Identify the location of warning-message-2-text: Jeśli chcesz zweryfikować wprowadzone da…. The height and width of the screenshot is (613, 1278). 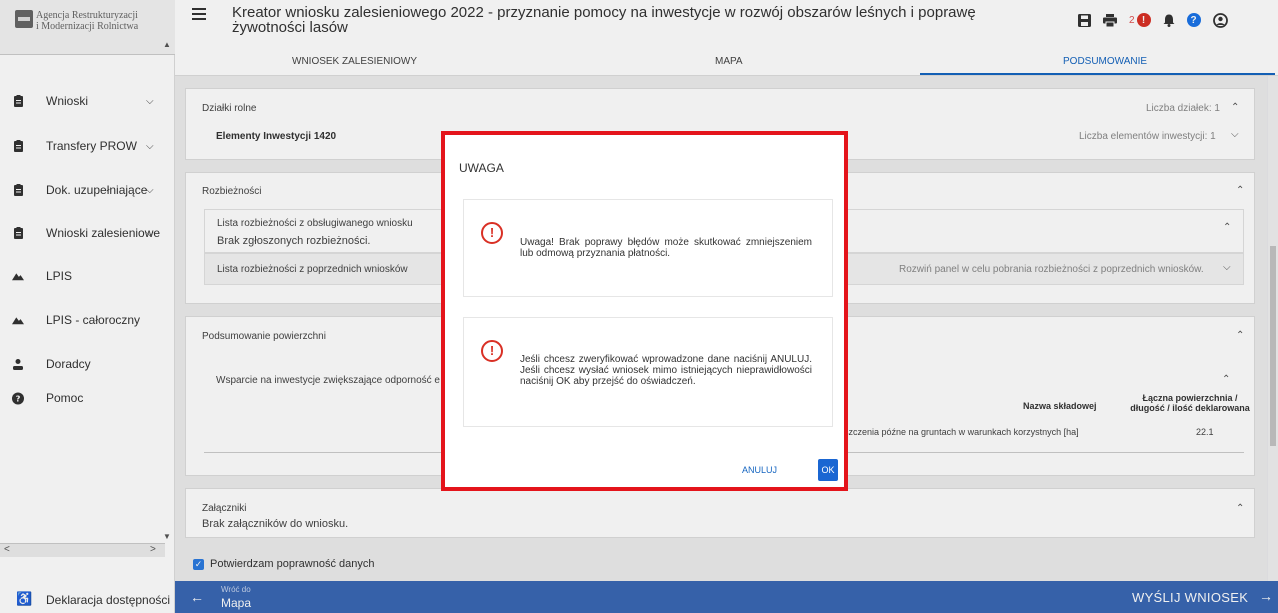
(666, 370).